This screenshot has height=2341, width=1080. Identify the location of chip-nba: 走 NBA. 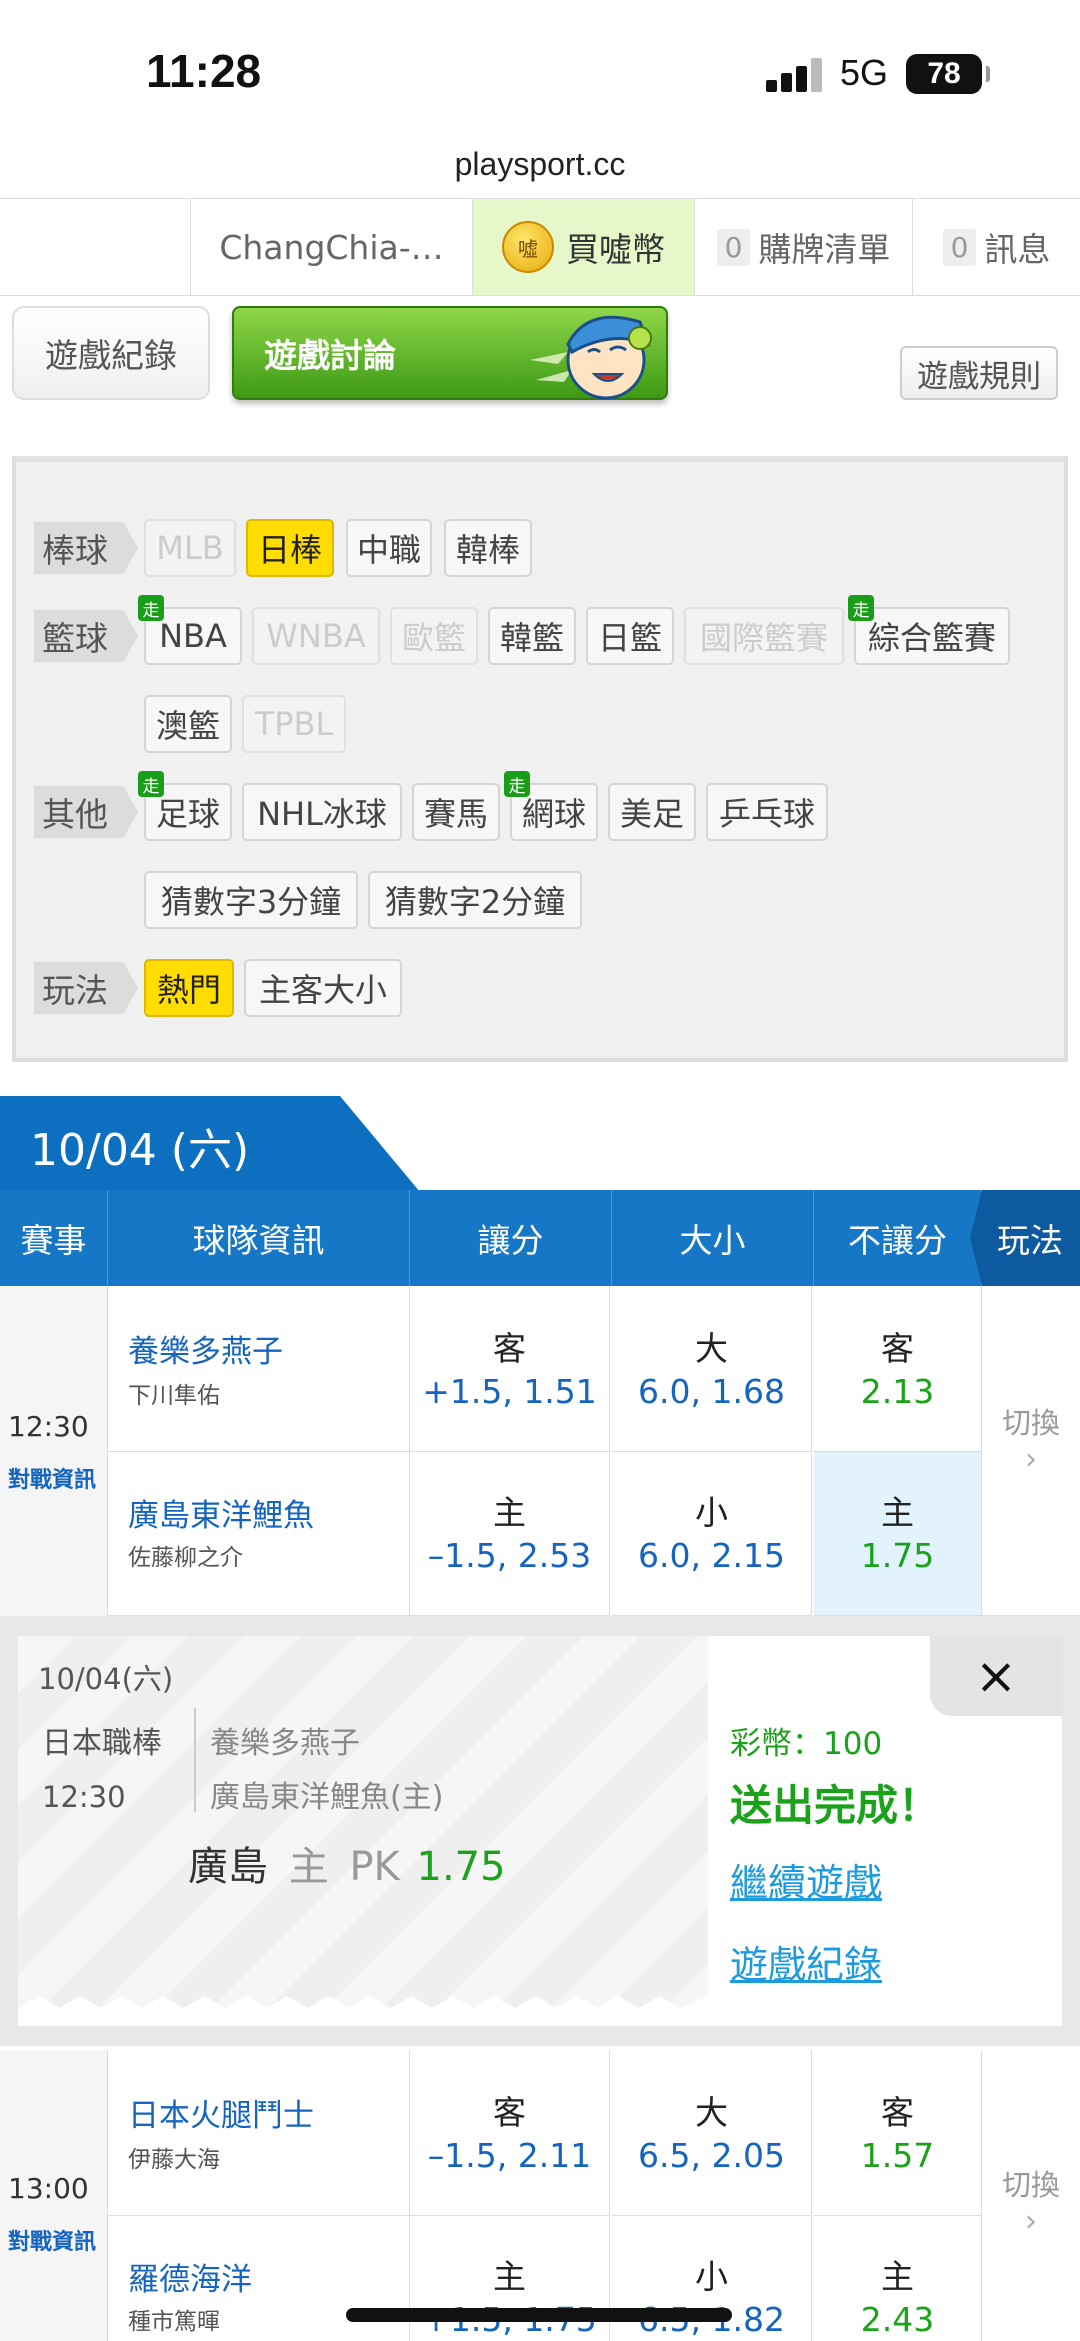
(190, 630).